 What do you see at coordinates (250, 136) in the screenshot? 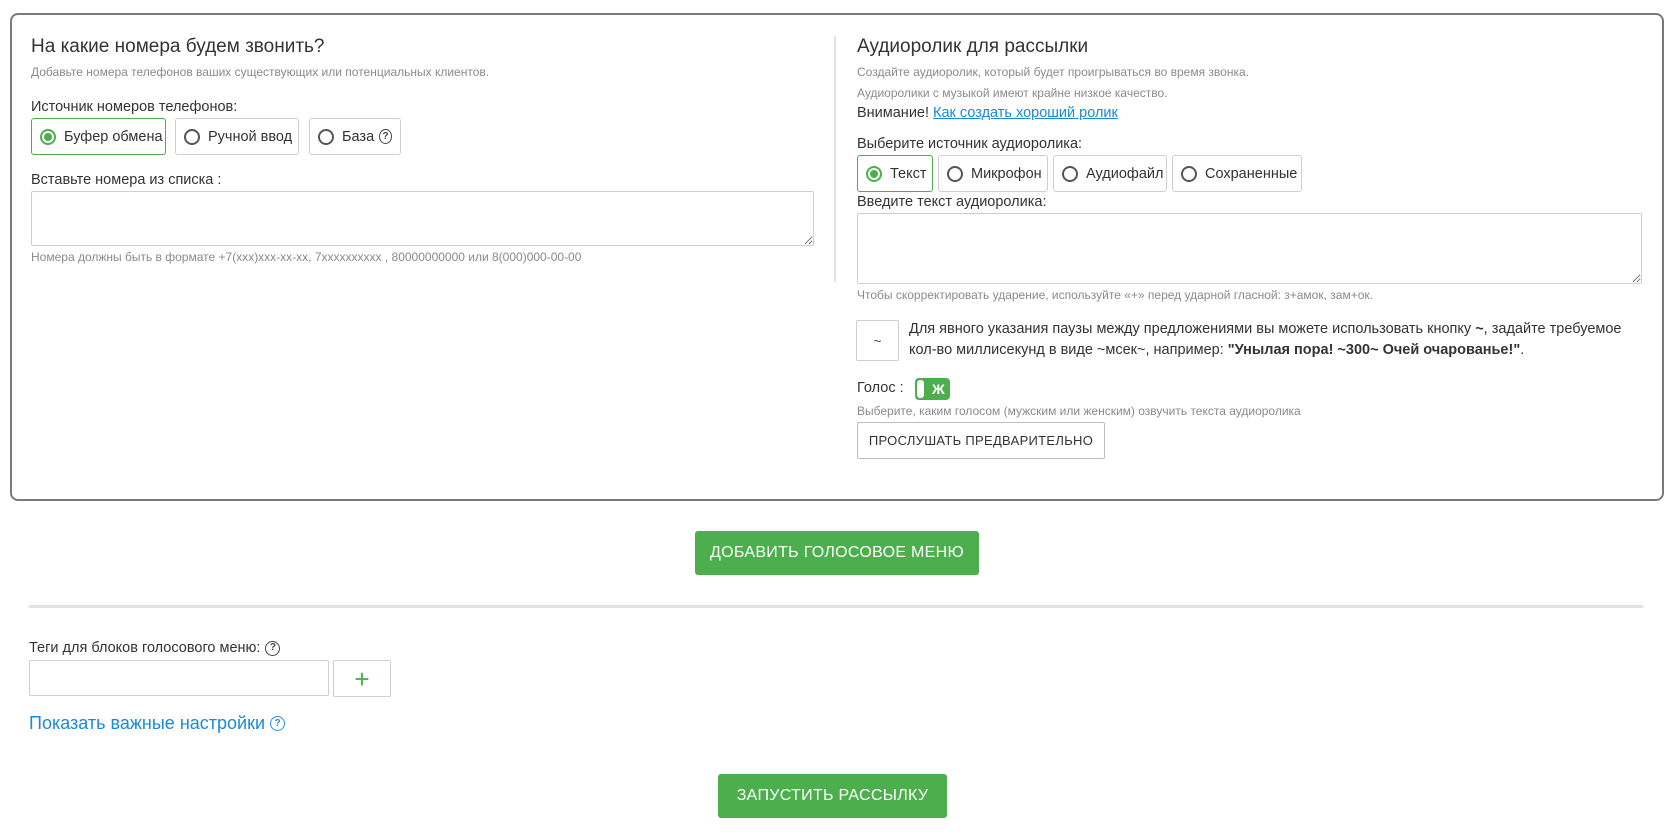
I see `radio-label: Ручной ввод` at bounding box center [250, 136].